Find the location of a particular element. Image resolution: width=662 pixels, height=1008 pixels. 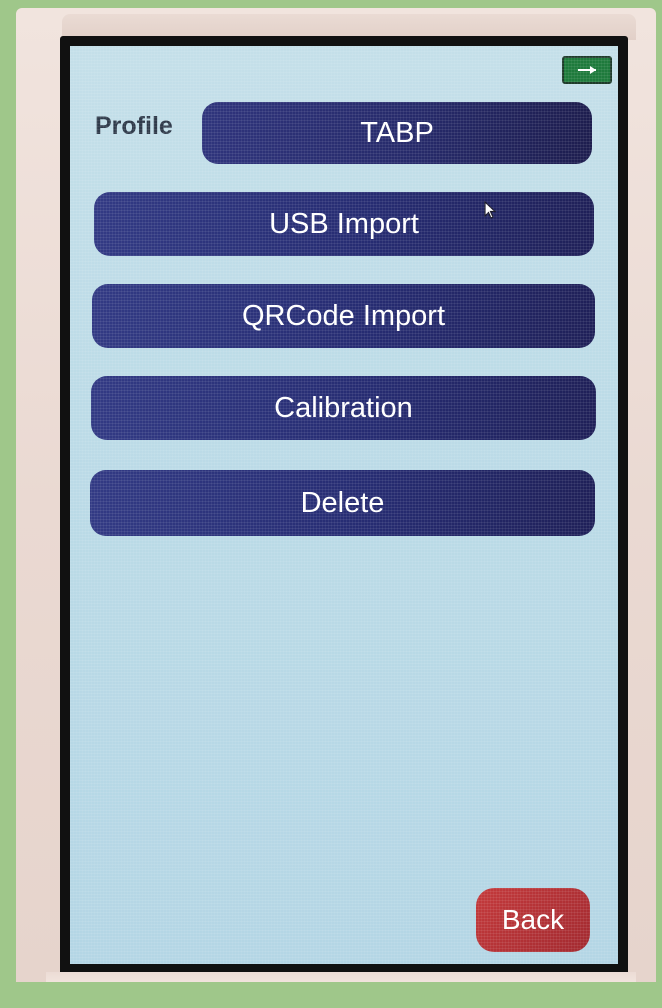

mouse-pointer-icon is located at coordinates (490, 210).